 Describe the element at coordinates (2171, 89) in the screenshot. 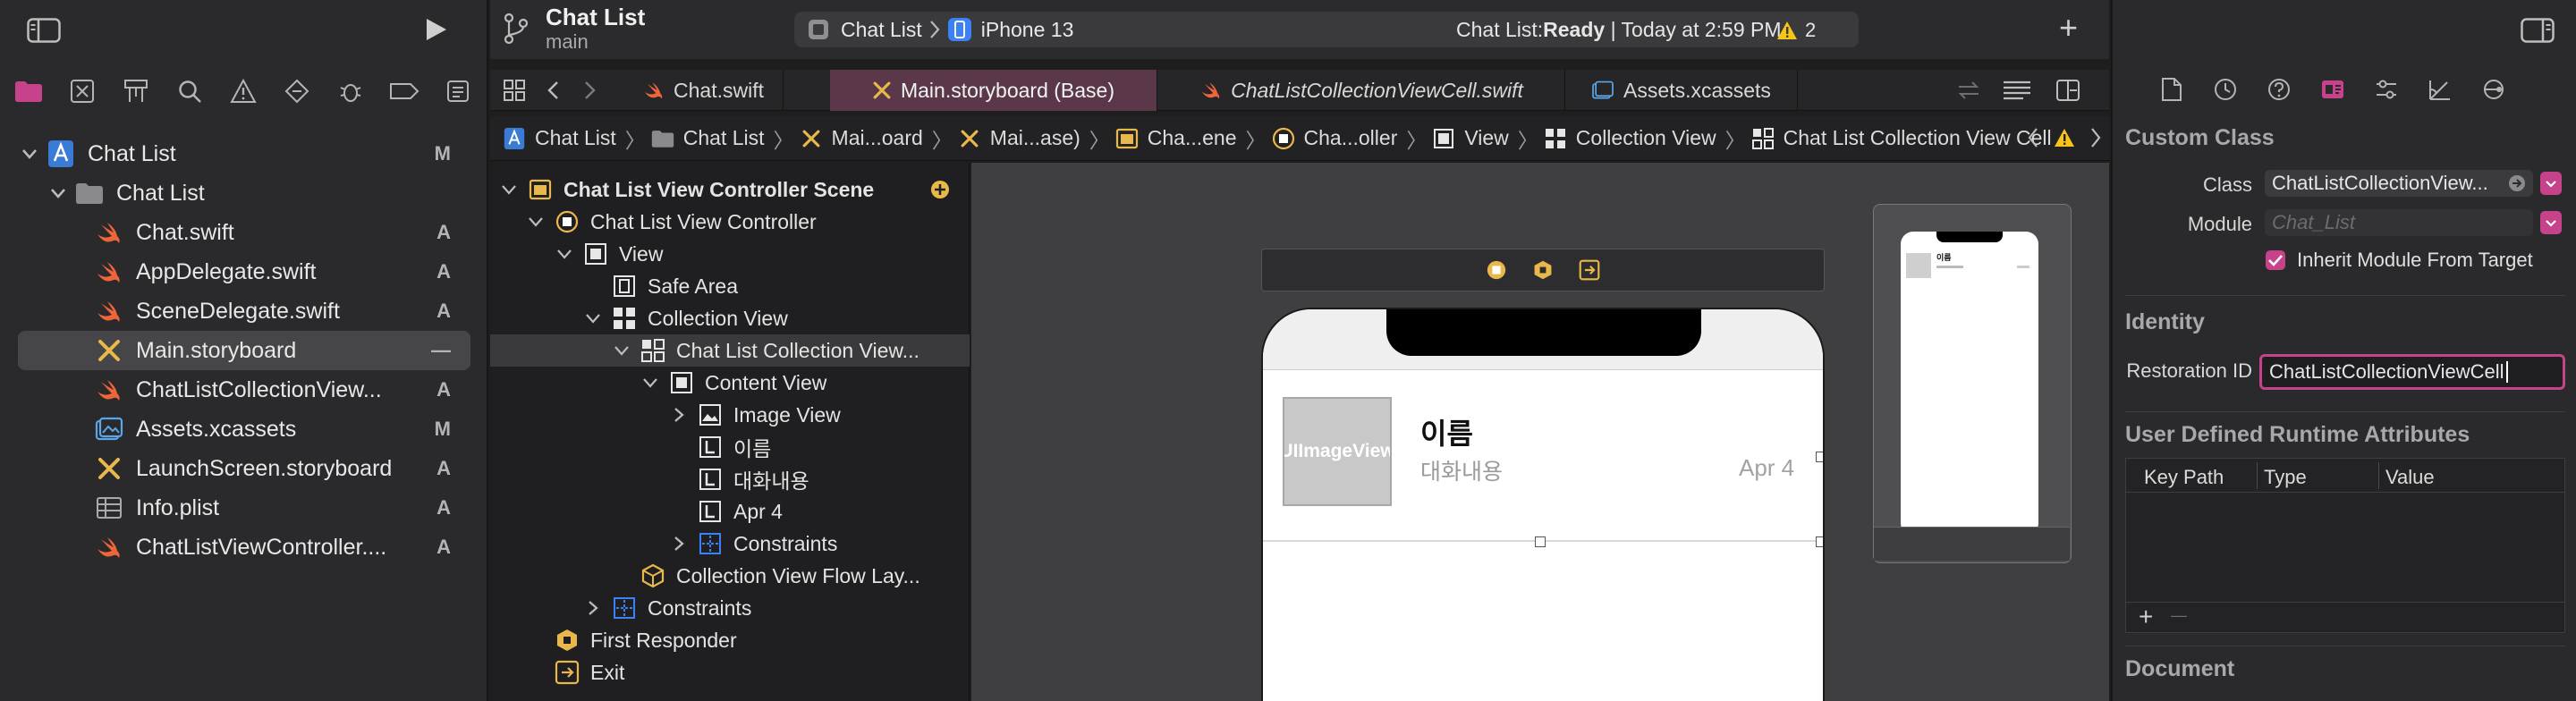

I see `file-icon` at that location.